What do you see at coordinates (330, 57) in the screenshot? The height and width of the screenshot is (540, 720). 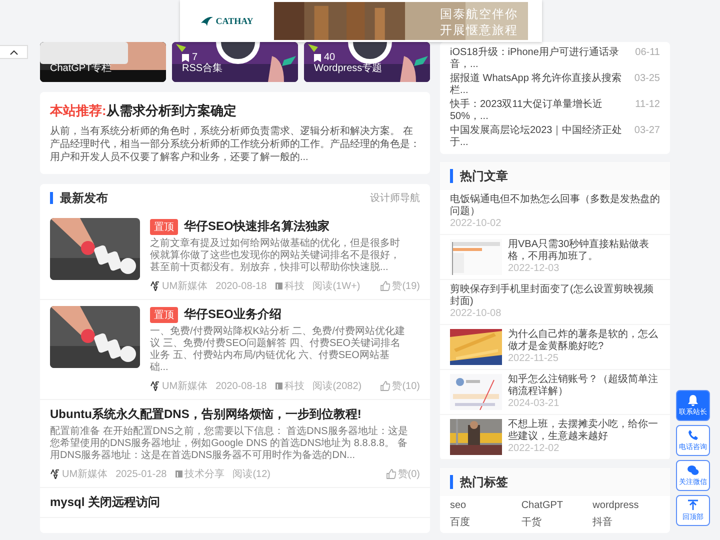 I see `topic-count: 40` at bounding box center [330, 57].